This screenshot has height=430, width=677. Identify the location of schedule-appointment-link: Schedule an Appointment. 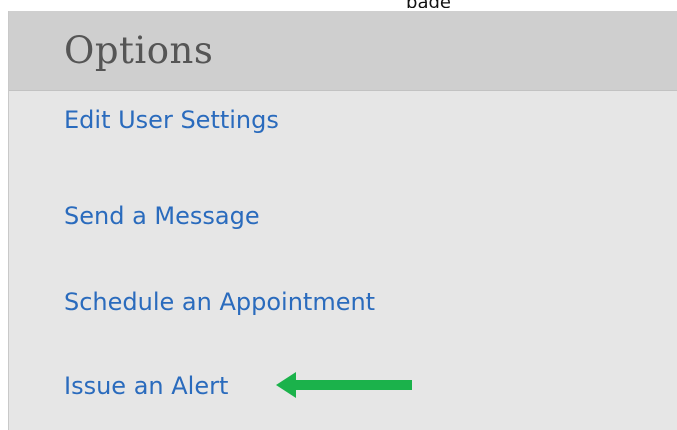
(219, 302).